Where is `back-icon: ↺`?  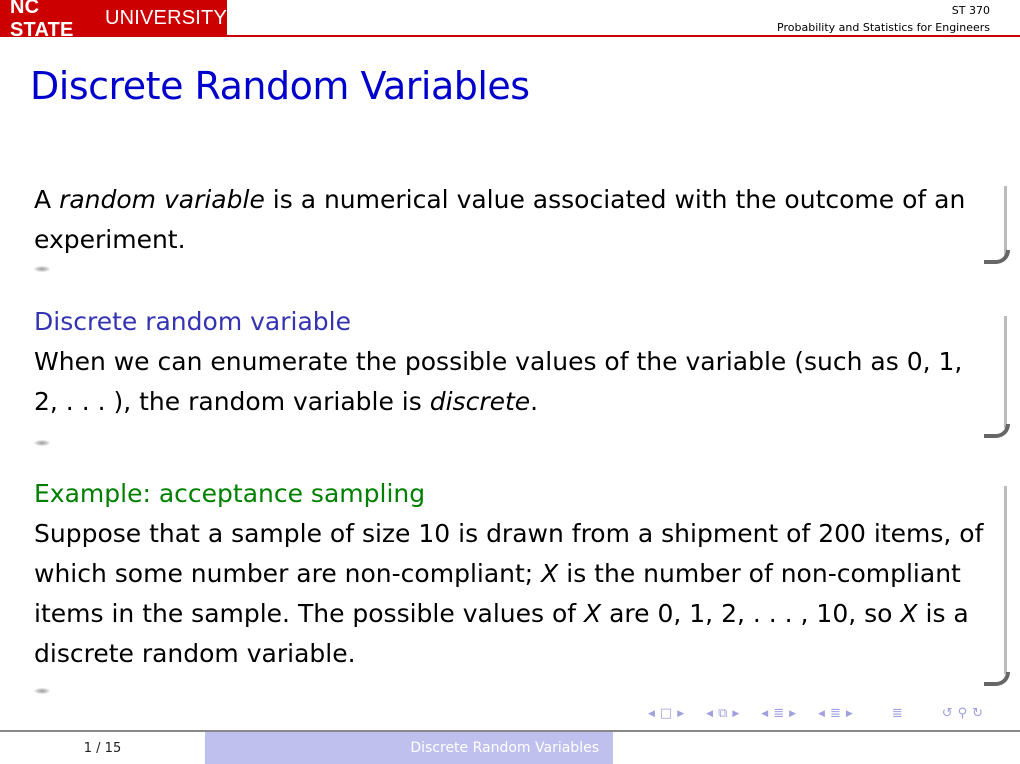
back-icon: ↺ is located at coordinates (947, 714).